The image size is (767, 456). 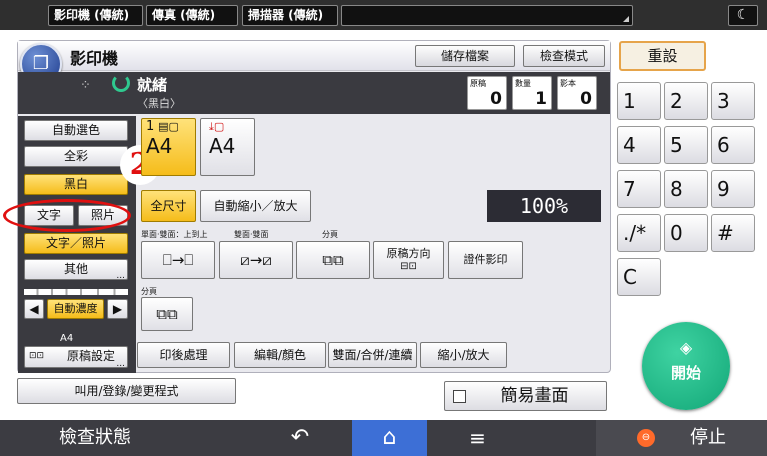 I want to click on checkbox-icon, so click(x=459, y=396).